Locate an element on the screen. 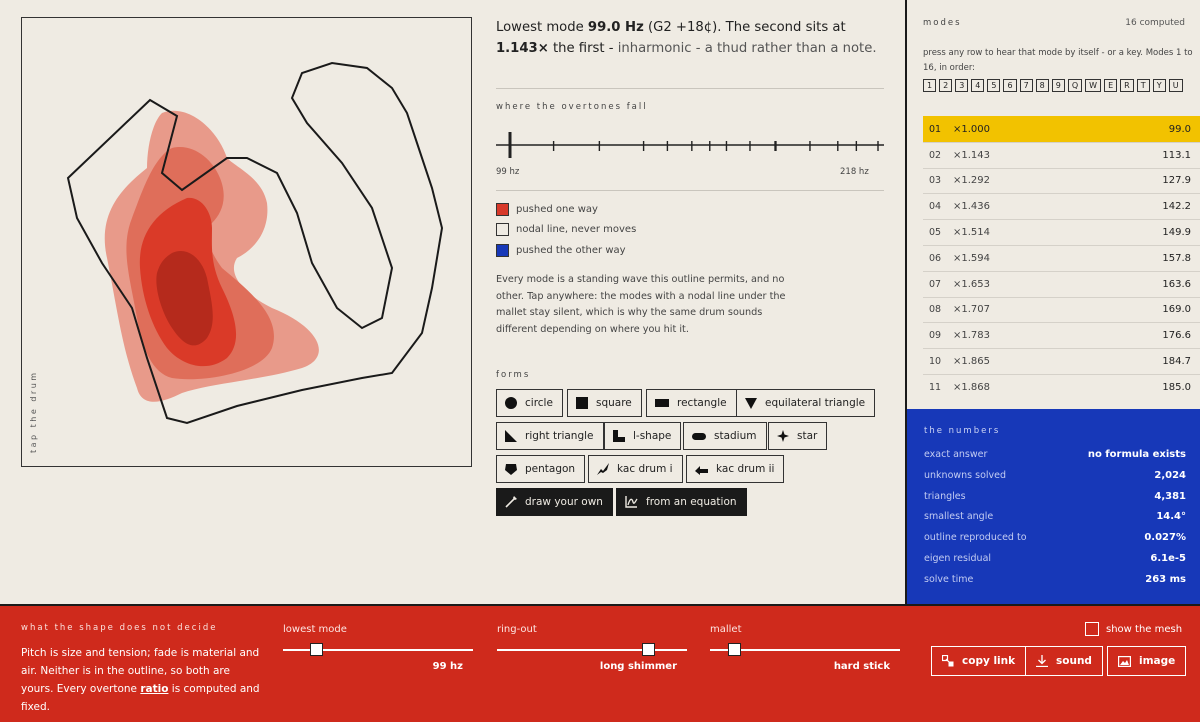 The image size is (1200, 722). key-chip: 2 is located at coordinates (946, 85).